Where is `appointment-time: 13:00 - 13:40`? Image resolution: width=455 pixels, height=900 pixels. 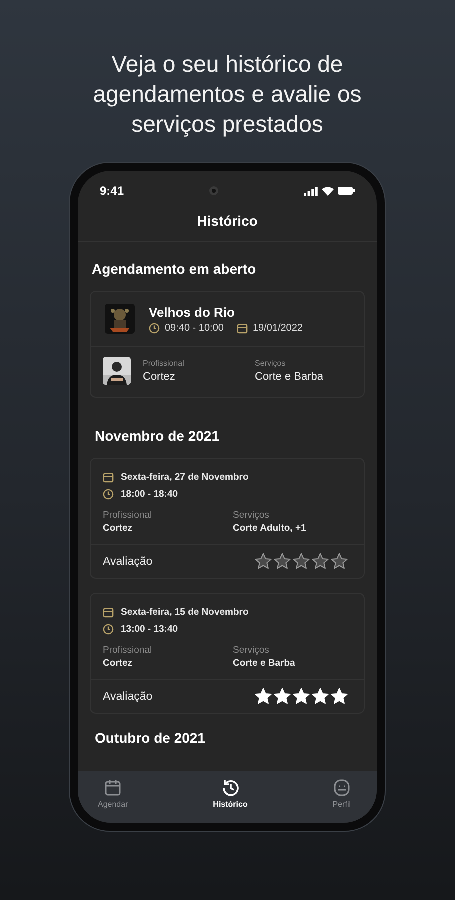
appointment-time: 13:00 - 13:40 is located at coordinates (149, 629).